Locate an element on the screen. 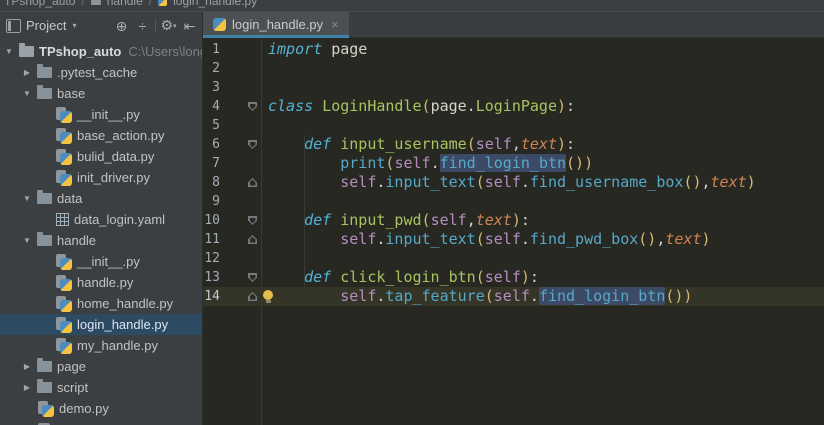  yaml-icon is located at coordinates (62, 219).